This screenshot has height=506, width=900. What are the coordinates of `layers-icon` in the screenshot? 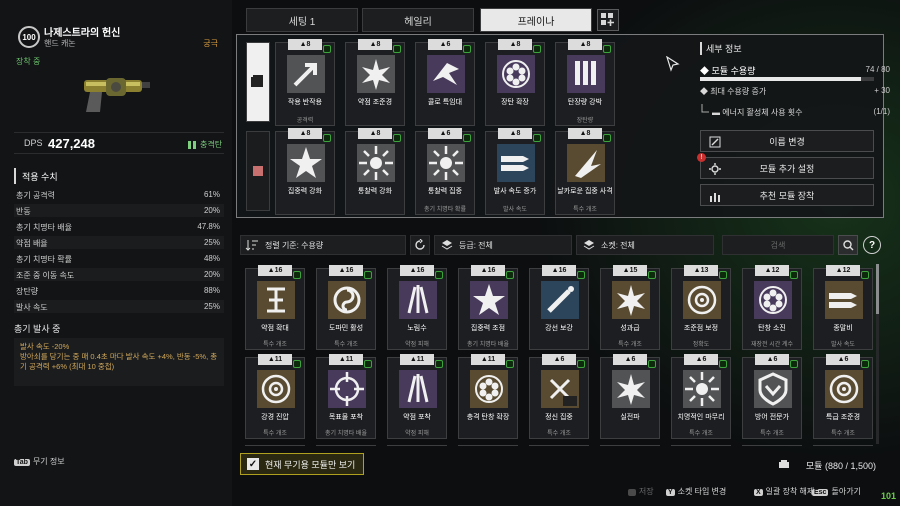 It's located at (589, 245).